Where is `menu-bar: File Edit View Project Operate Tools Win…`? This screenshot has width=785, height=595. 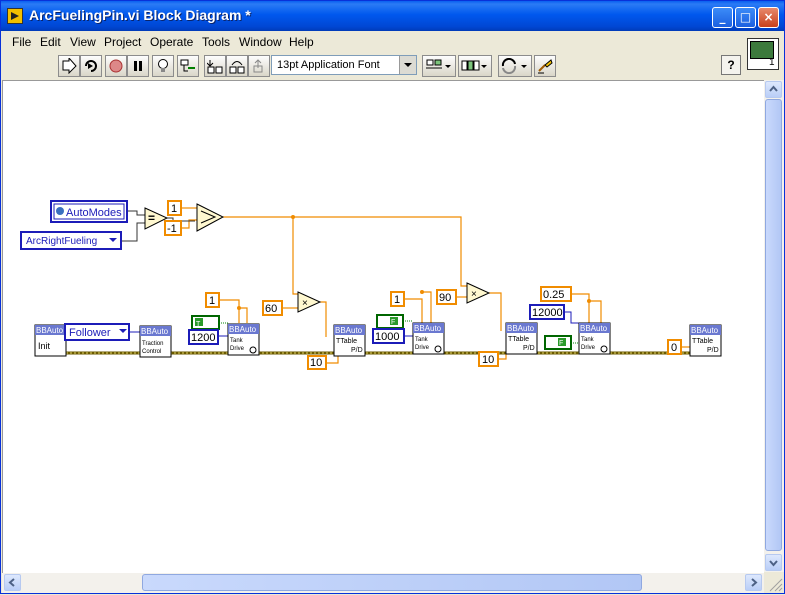 menu-bar: File Edit View Project Operate Tools Win… is located at coordinates (393, 42).